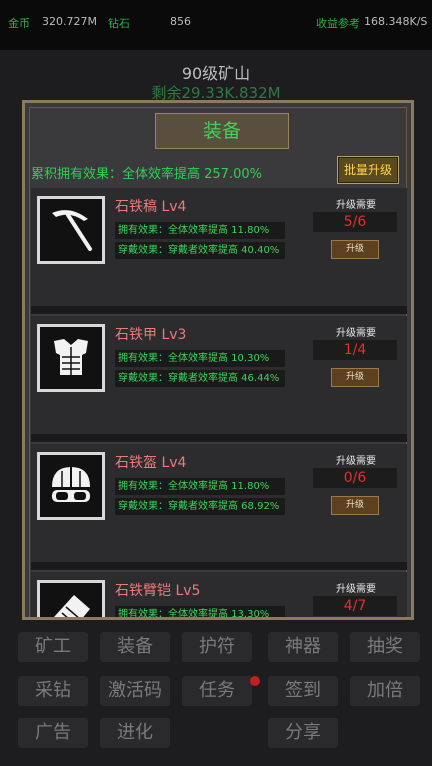 The width and height of the screenshot is (432, 766). Describe the element at coordinates (53, 691) in the screenshot. I see `menu-mine-diamond: 采钻` at that location.